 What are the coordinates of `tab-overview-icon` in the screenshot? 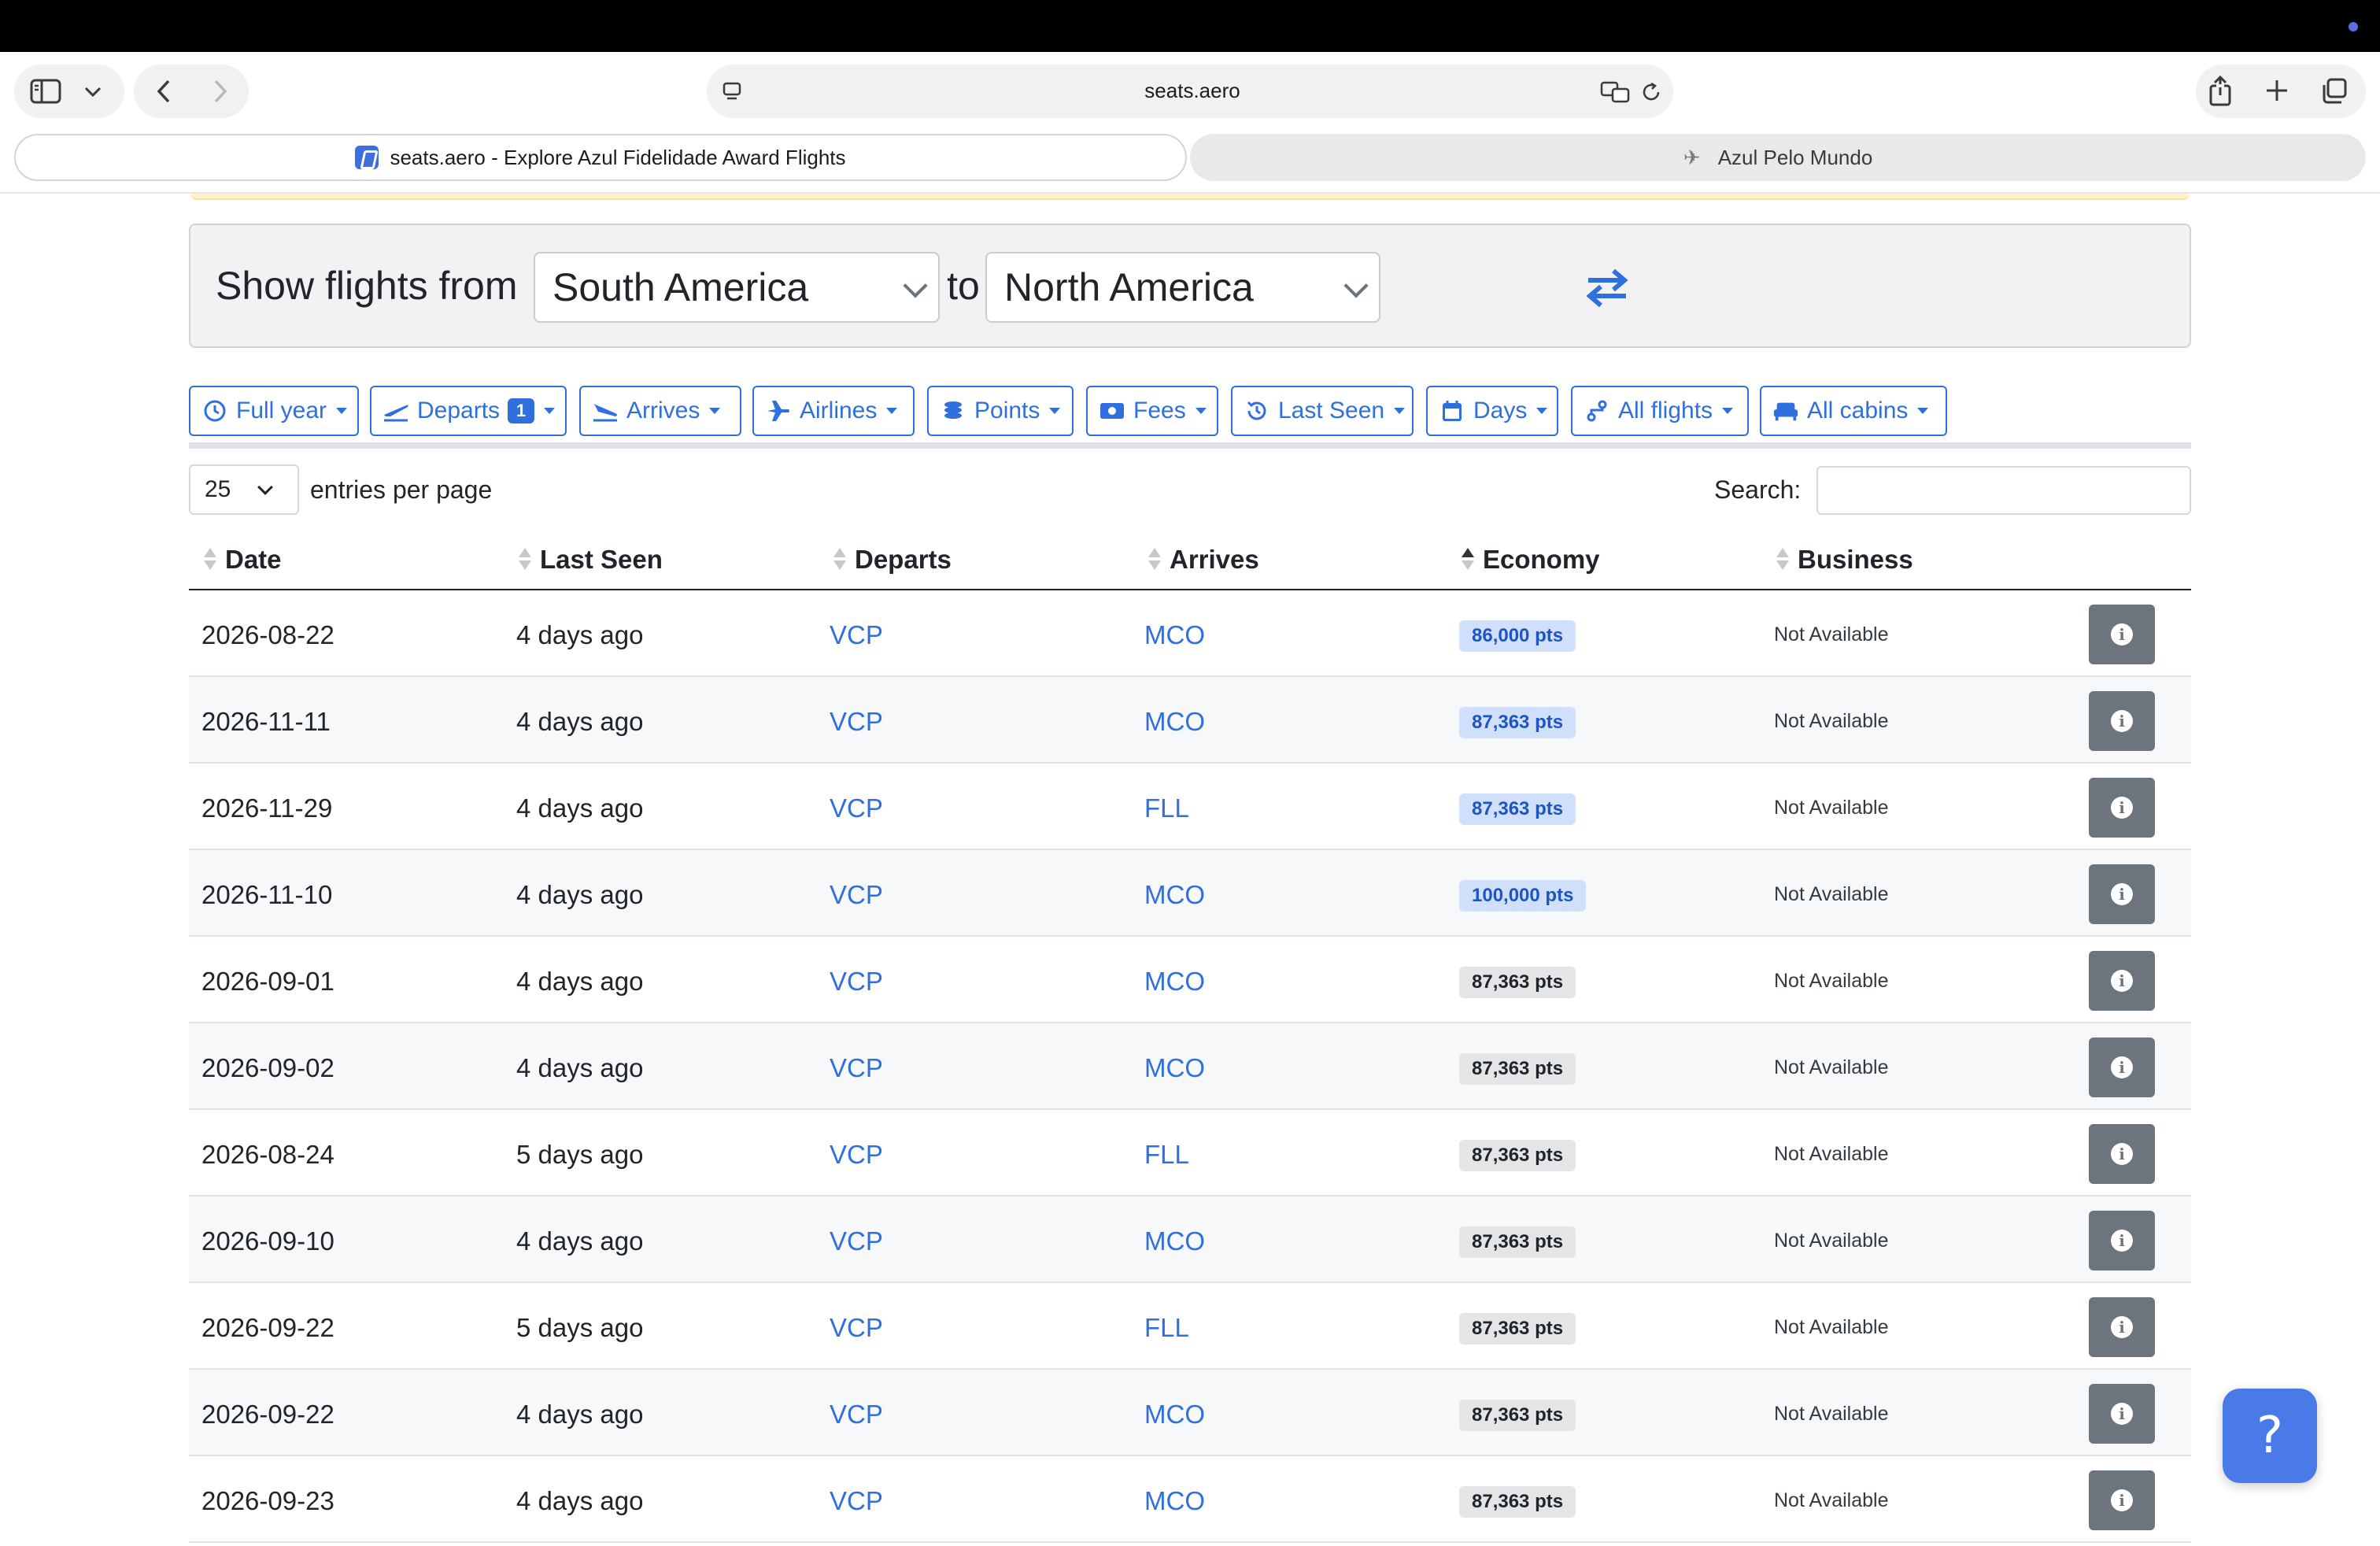 It's located at (2334, 91).